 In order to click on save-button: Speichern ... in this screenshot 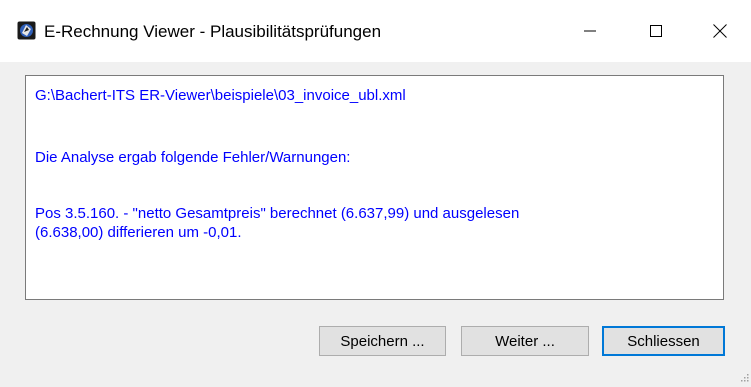, I will do `click(382, 341)`.